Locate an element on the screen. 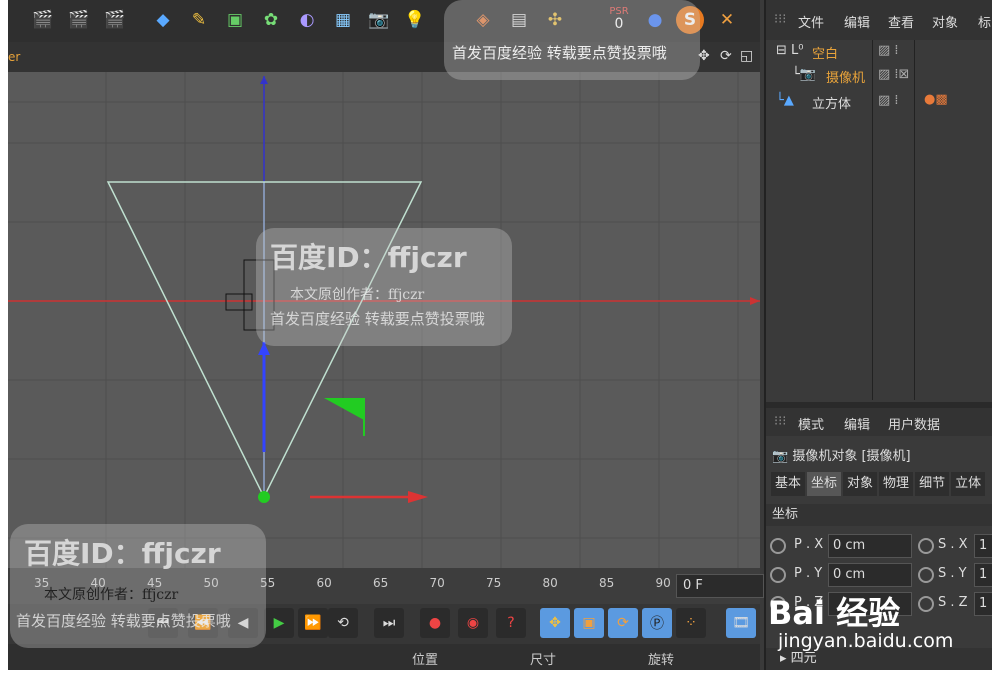  loop-icon: ⟲ is located at coordinates (343, 623).